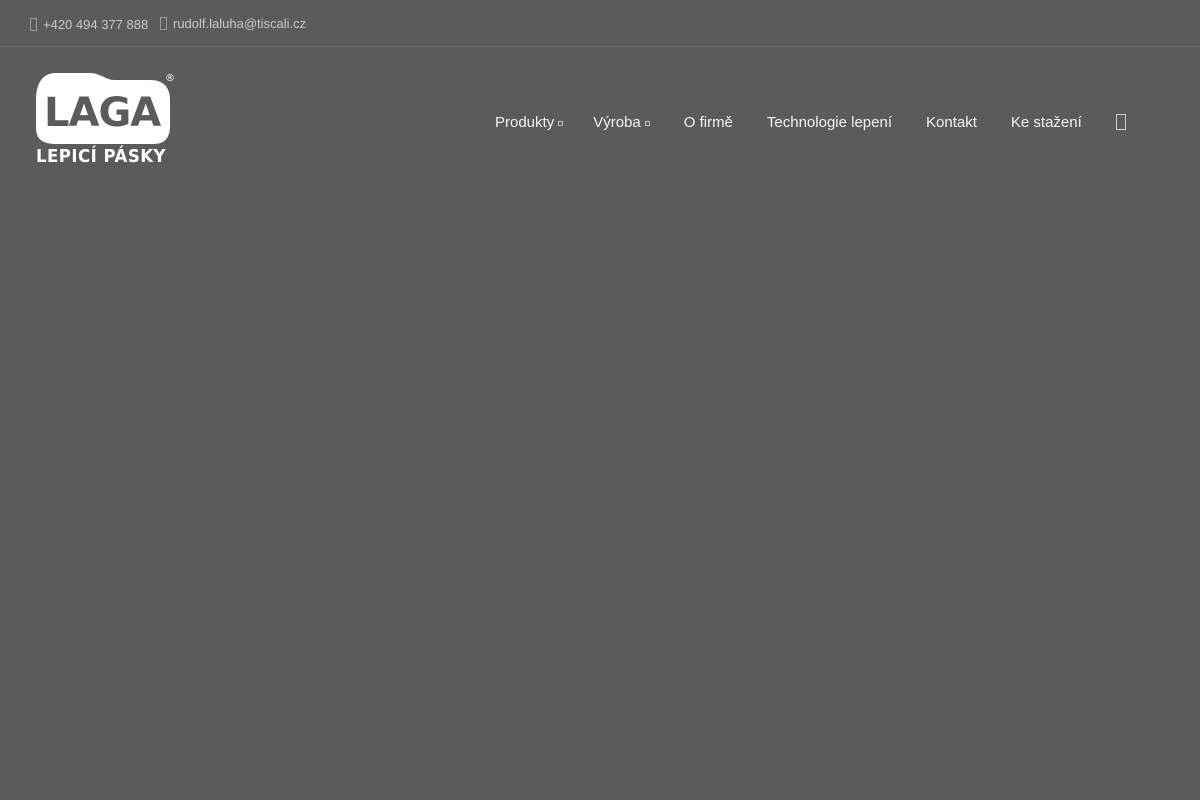  I want to click on mail-icon, so click(163, 23).